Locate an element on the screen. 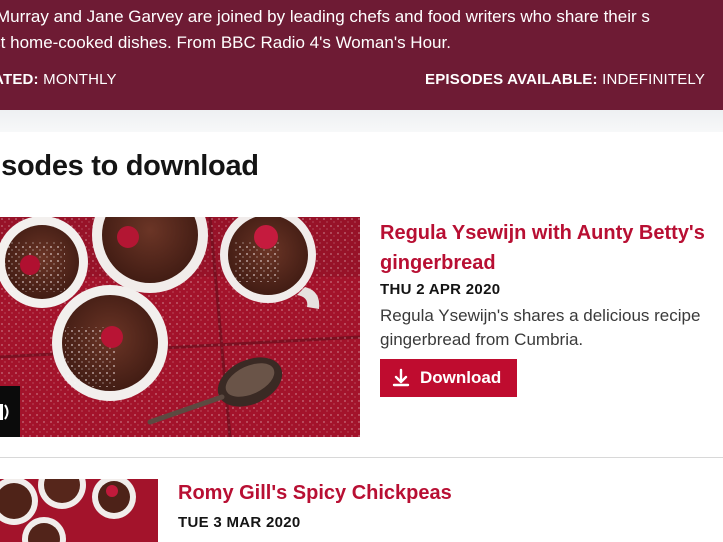 This screenshot has height=542, width=723. episode-date: TUE 3 MAR 2020 is located at coordinates (239, 522).